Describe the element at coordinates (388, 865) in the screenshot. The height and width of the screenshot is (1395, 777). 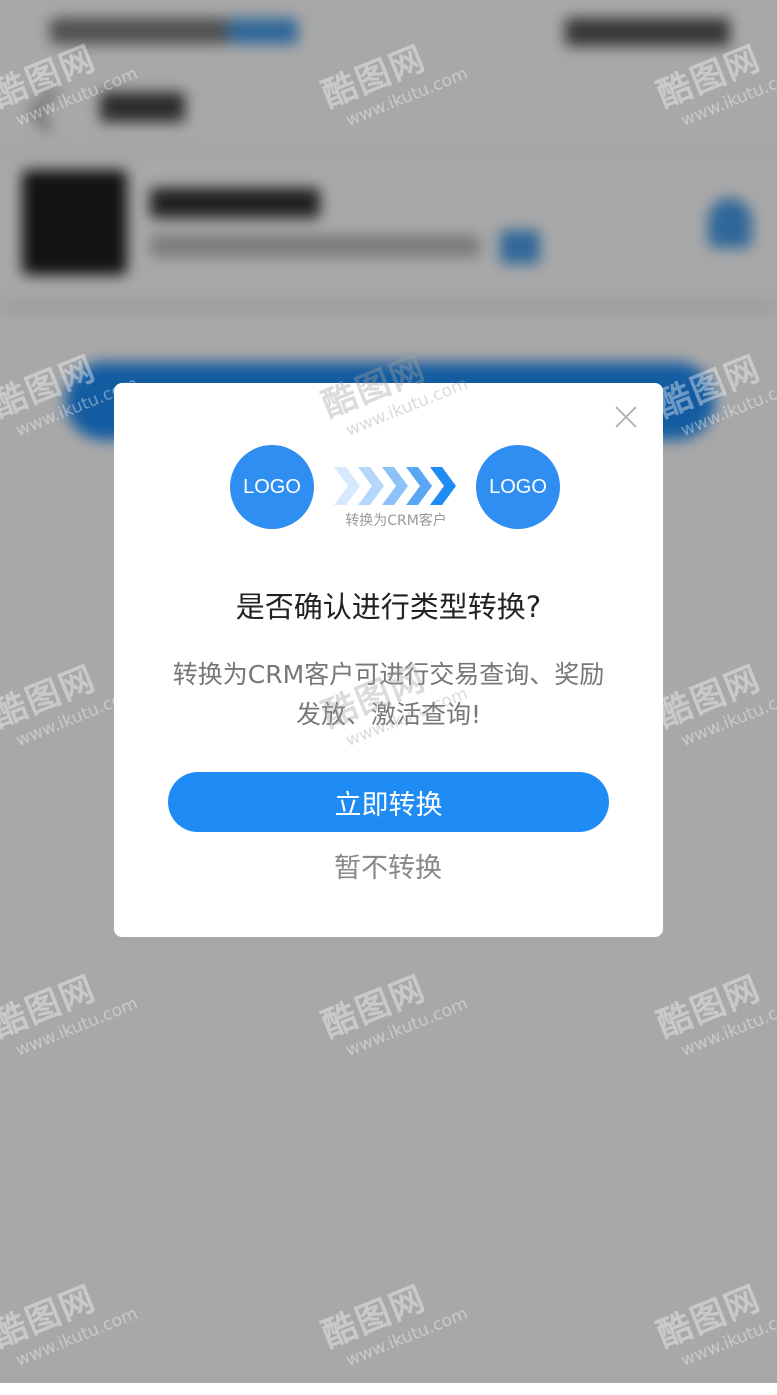
I see `not-now-button: 暂不转换` at that location.